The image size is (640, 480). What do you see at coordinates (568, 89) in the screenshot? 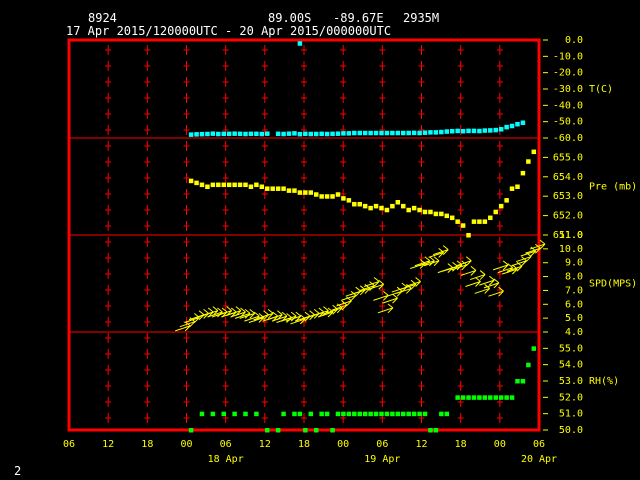
I see `temp-tick-label: -30.0` at bounding box center [568, 89].